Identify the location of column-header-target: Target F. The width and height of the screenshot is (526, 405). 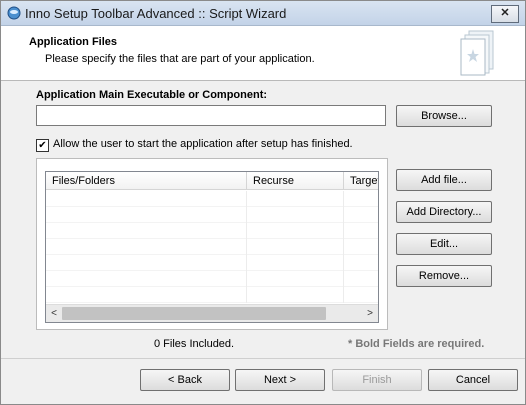
(361, 181).